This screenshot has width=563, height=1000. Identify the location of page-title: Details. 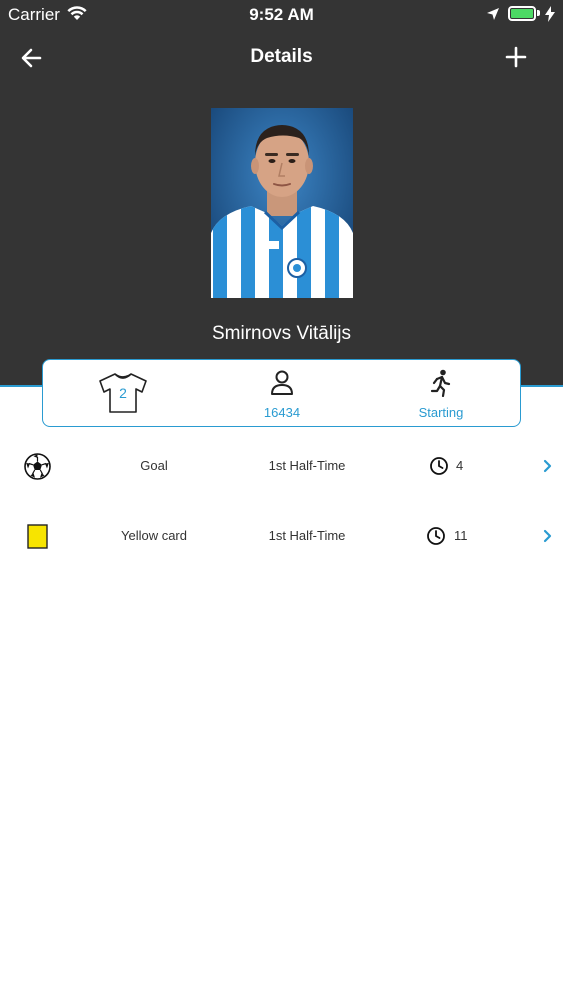
(281, 56).